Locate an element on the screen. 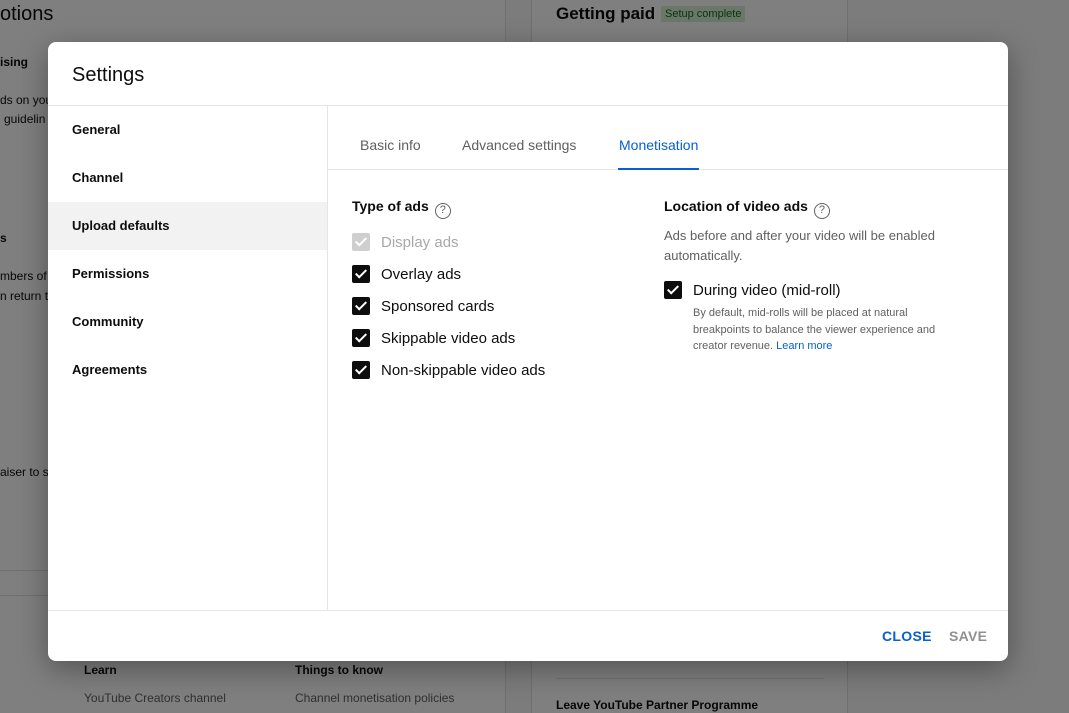 The image size is (1069, 713). dialog-title: Settings is located at coordinates (108, 75).